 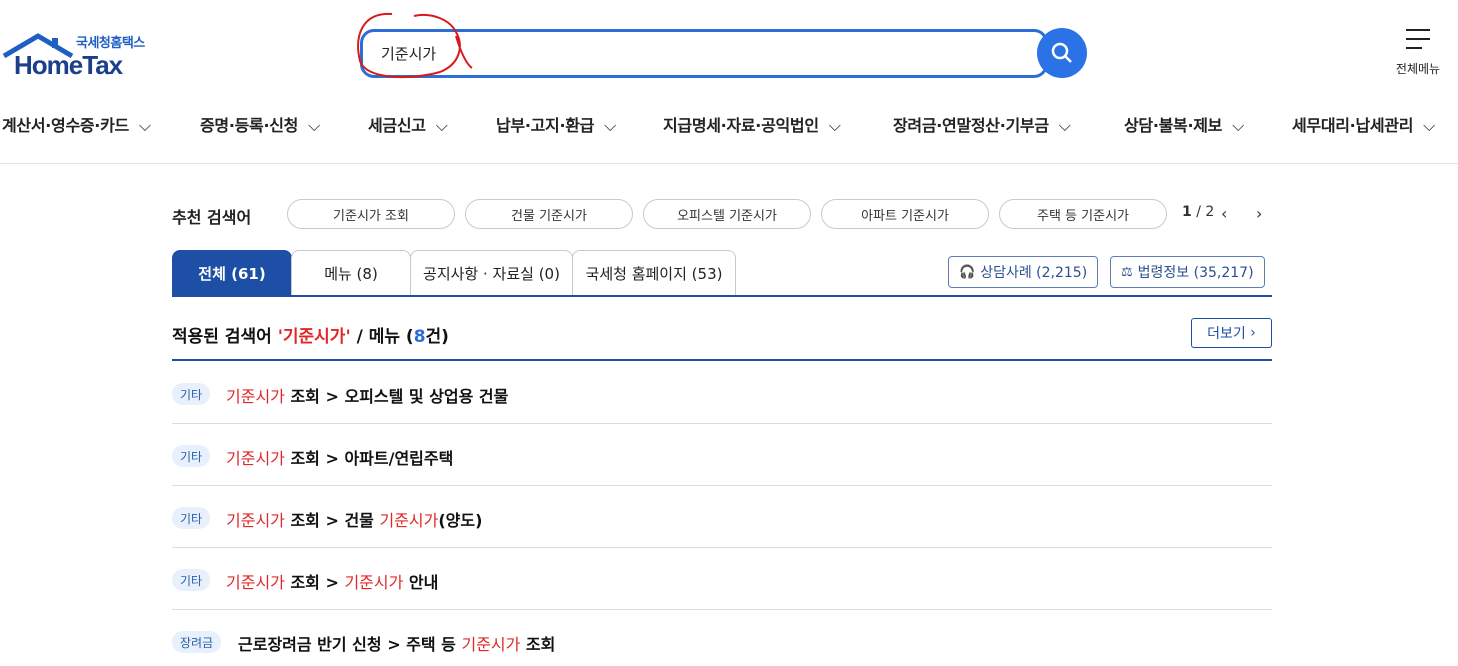 What do you see at coordinates (421, 582) in the screenshot?
I see `link-text: 안내` at bounding box center [421, 582].